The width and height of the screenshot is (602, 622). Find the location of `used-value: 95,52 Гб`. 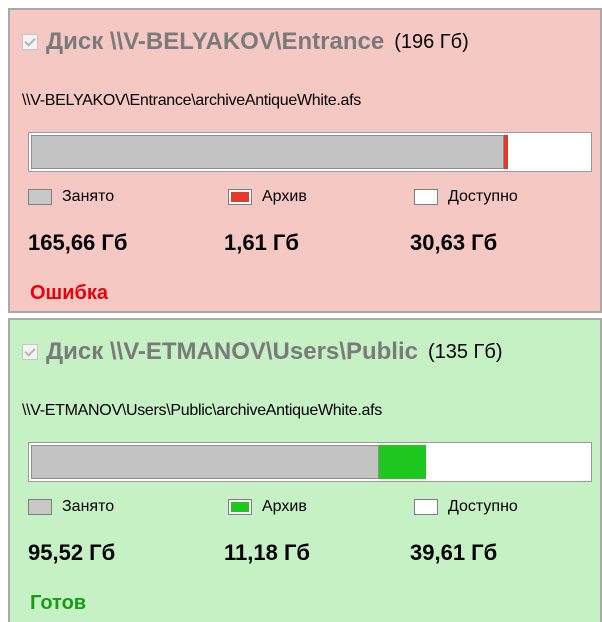

used-value: 95,52 Гб is located at coordinates (72, 552).